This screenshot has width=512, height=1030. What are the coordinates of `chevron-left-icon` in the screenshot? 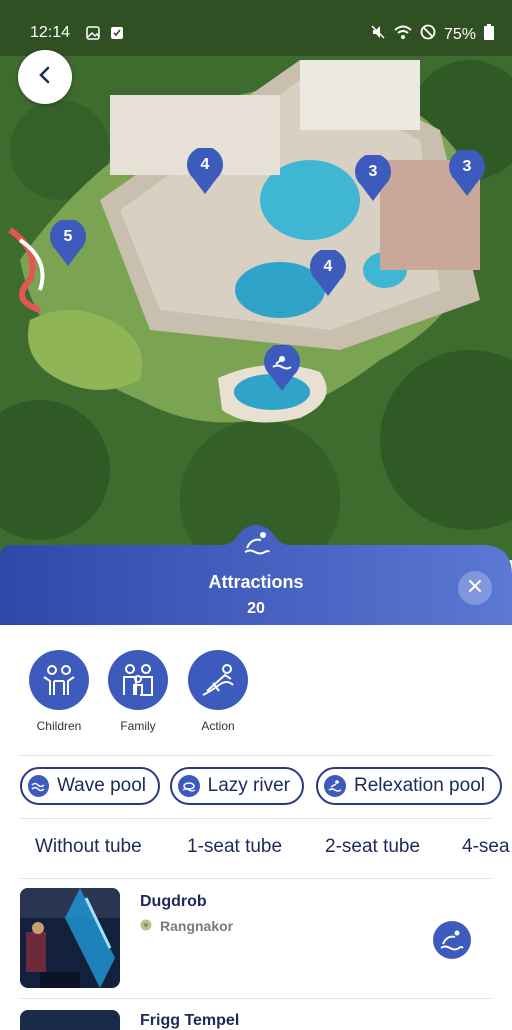 It's located at (45, 77).